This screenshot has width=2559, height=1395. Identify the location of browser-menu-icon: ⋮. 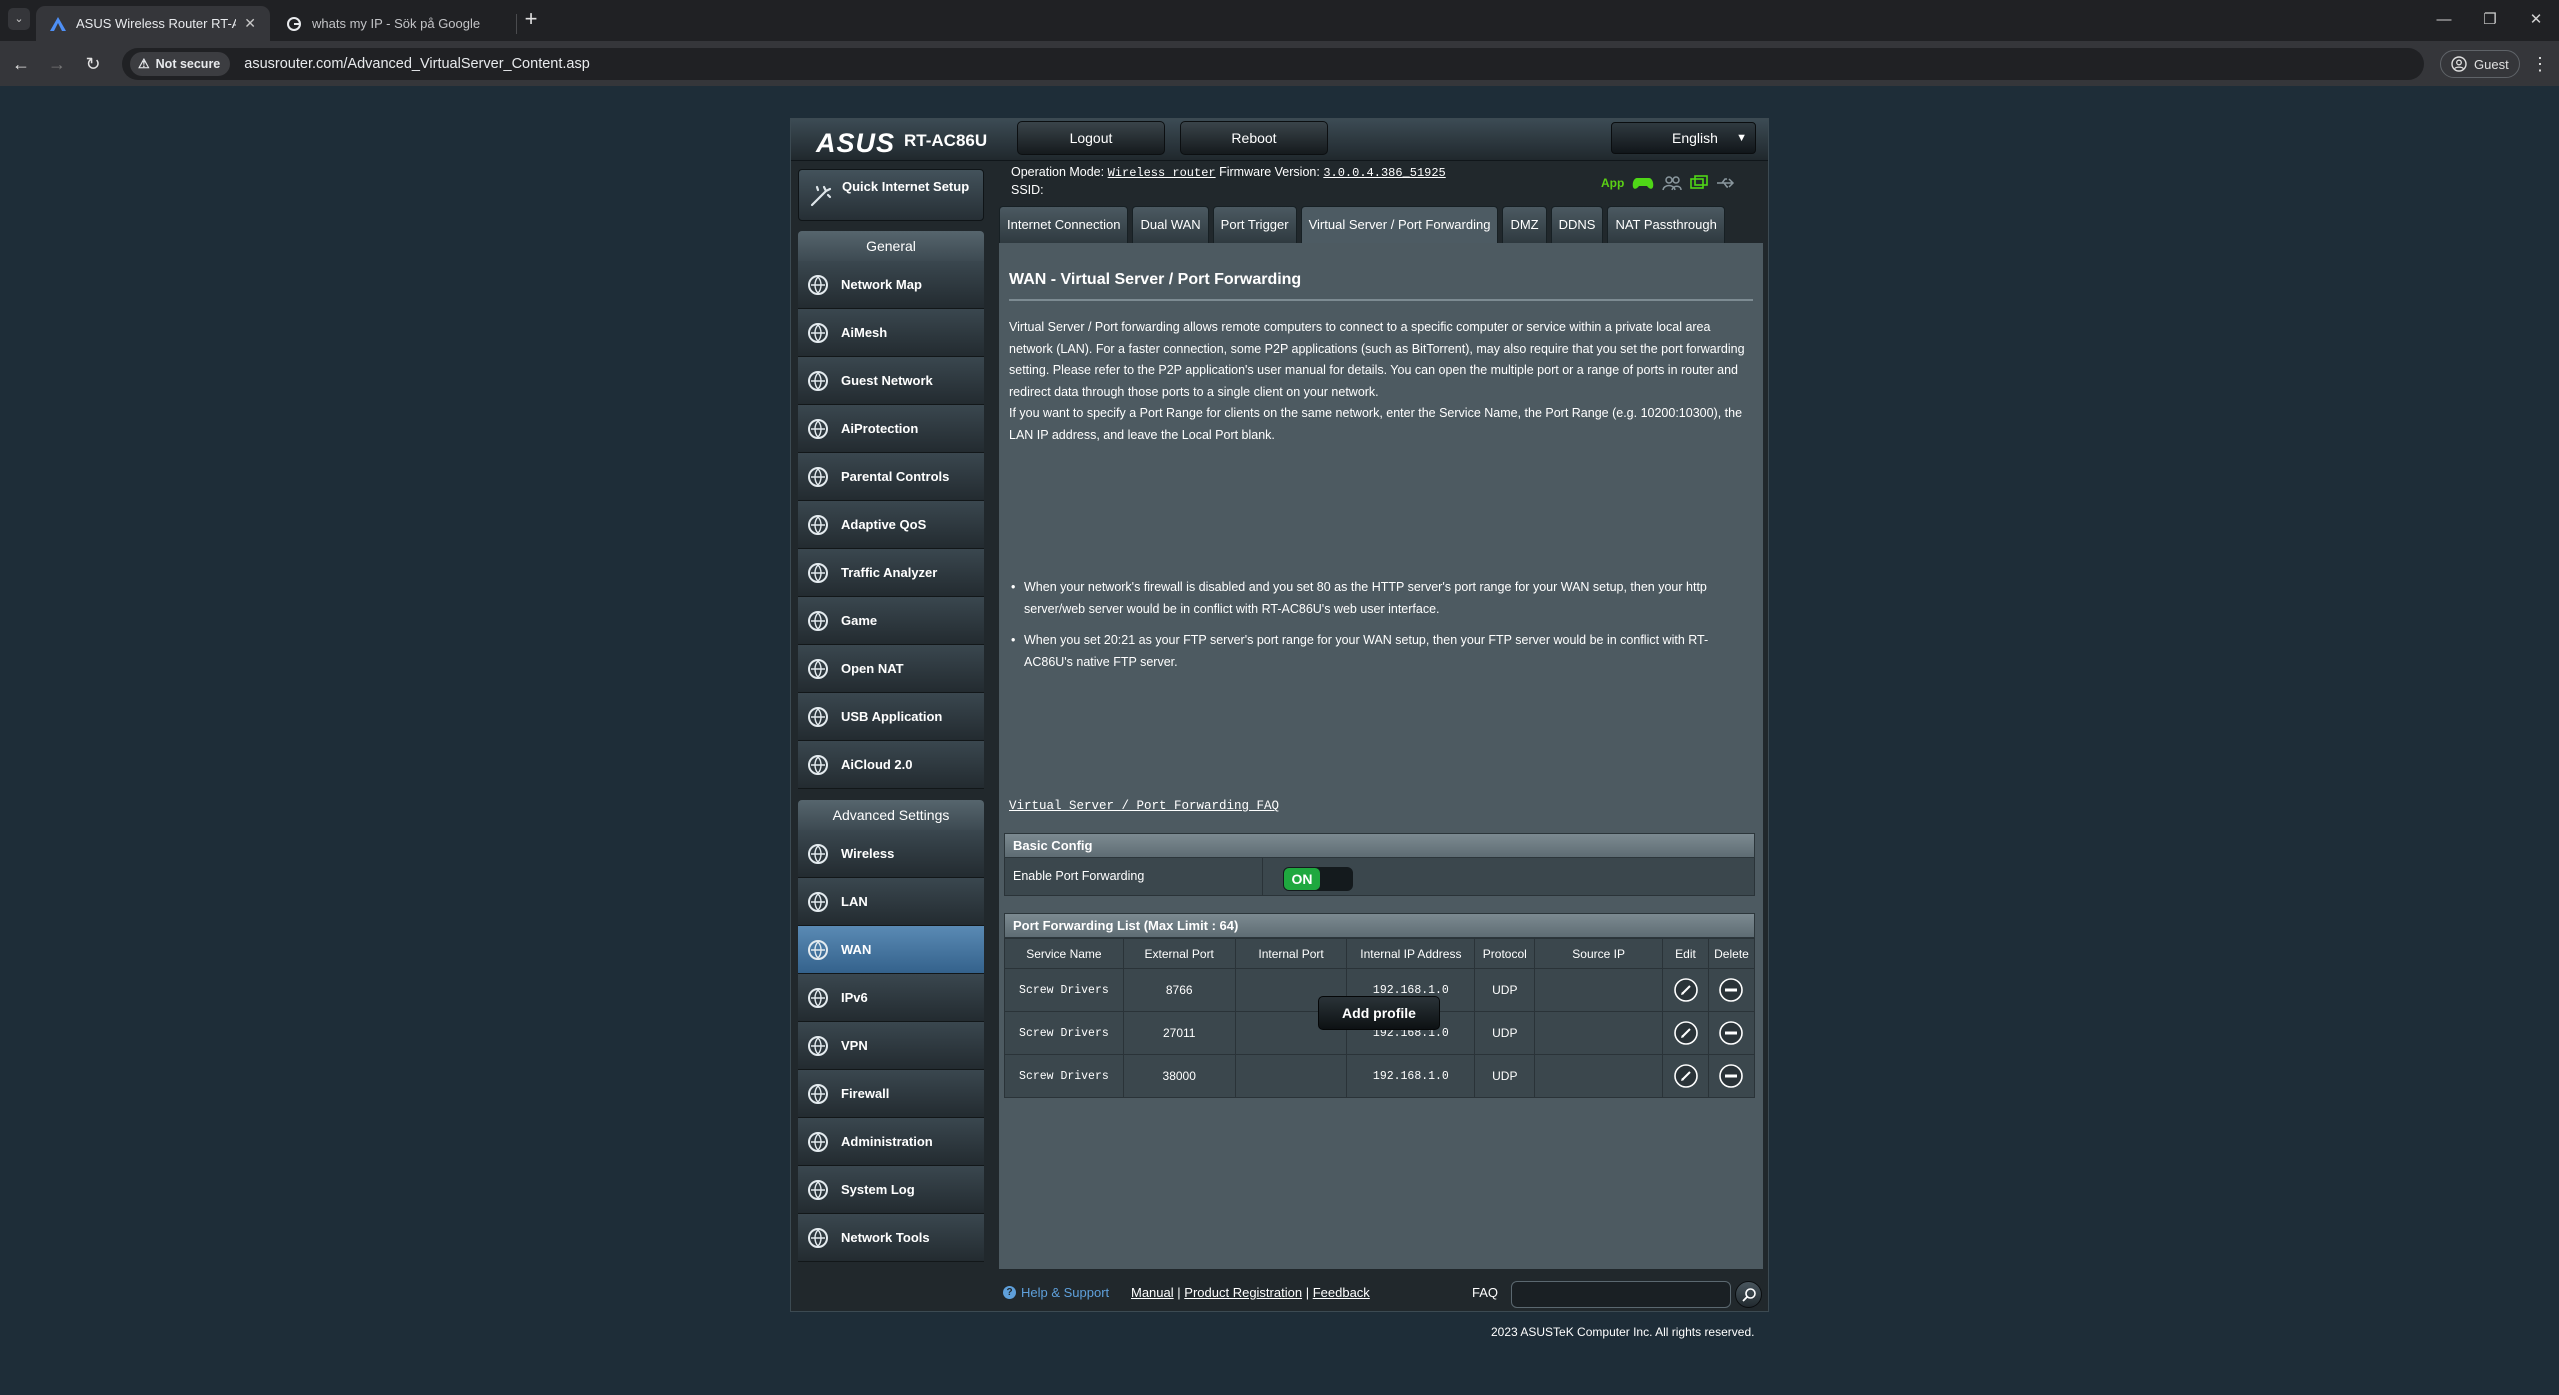
(2540, 64).